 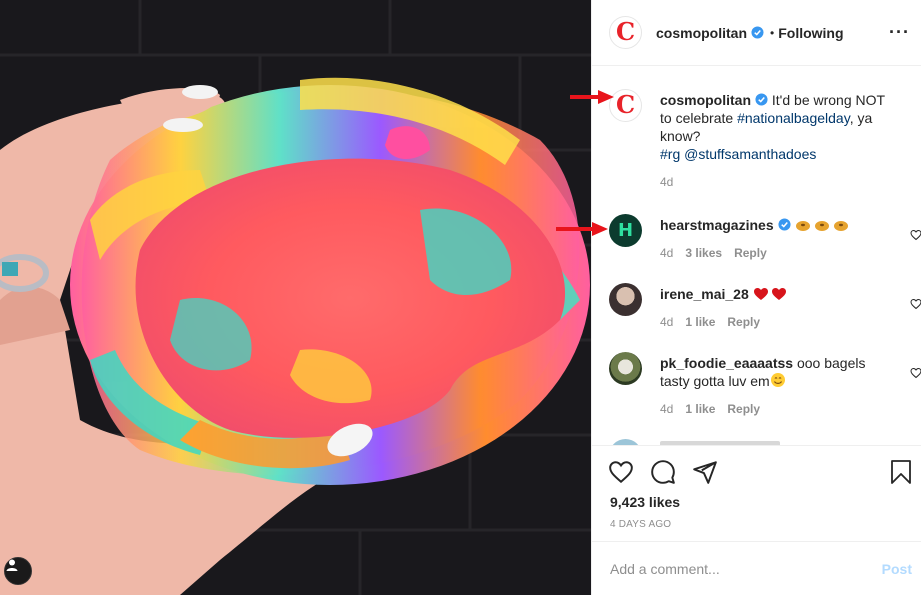 What do you see at coordinates (640, 524) in the screenshot?
I see `post-age: 4 DAYS AGO` at bounding box center [640, 524].